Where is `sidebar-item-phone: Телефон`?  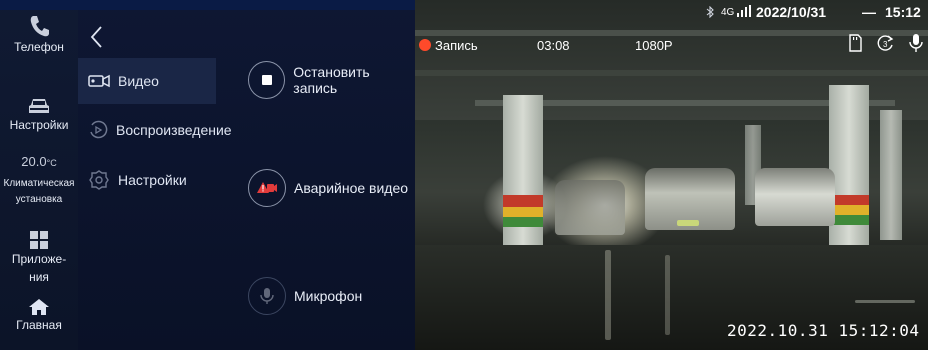 sidebar-item-phone: Телефон is located at coordinates (39, 34).